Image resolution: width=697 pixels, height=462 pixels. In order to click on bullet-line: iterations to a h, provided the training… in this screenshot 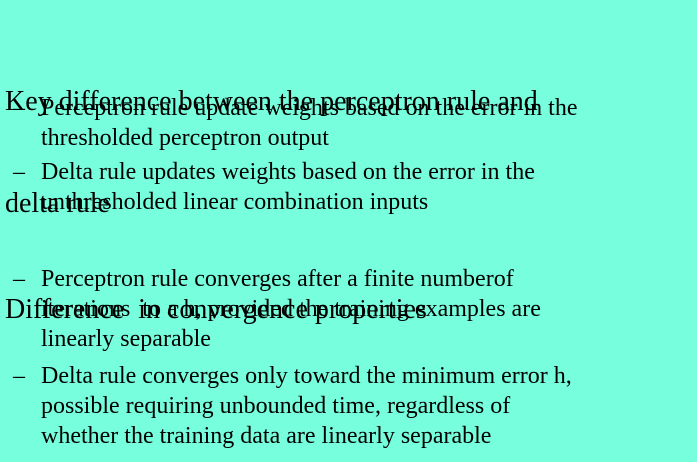, I will do `click(291, 309)`.